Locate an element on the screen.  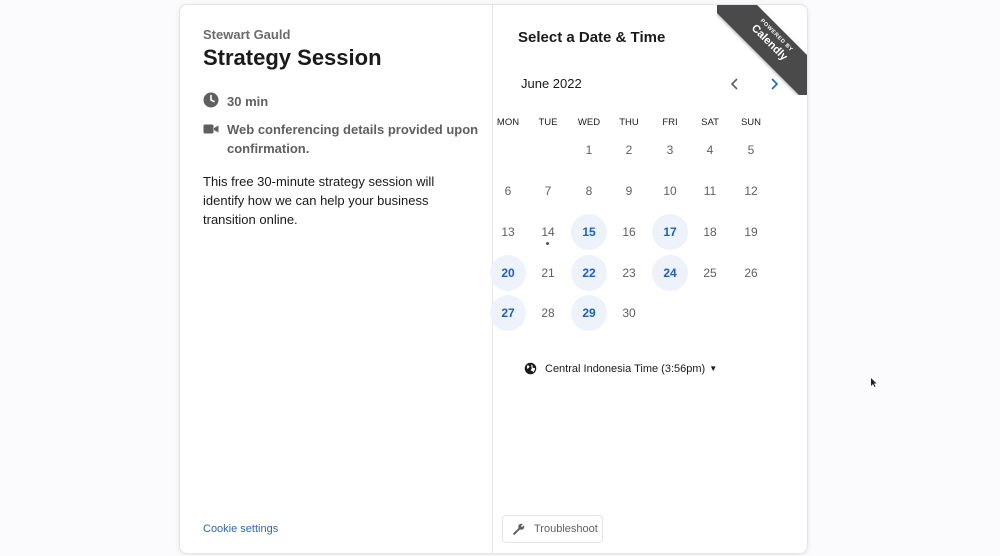
calendar-day: 16 is located at coordinates (629, 232).